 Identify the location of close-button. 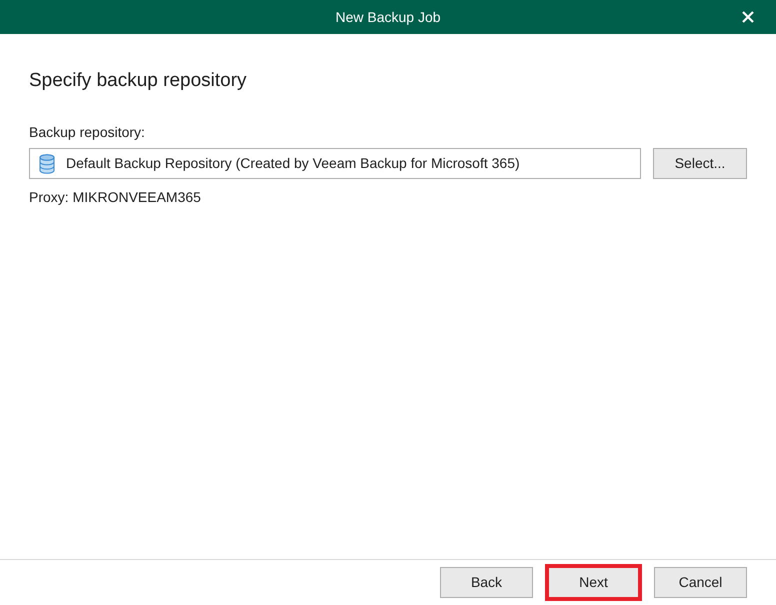
(748, 17).